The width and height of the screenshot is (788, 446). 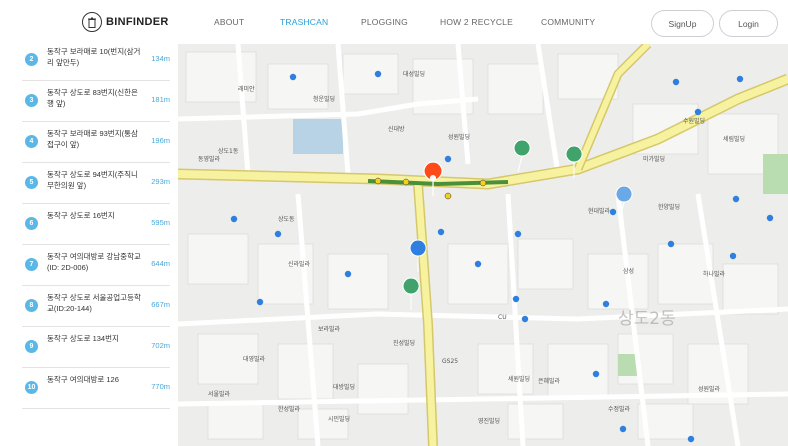 What do you see at coordinates (647, 319) in the screenshot?
I see `district-overlay-label: 상도2동` at bounding box center [647, 319].